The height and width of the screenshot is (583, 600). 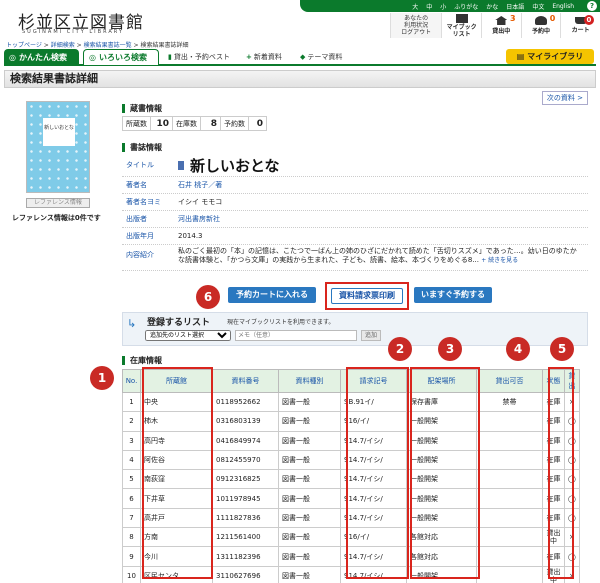 I want to click on marker-2: 2, so click(x=400, y=349).